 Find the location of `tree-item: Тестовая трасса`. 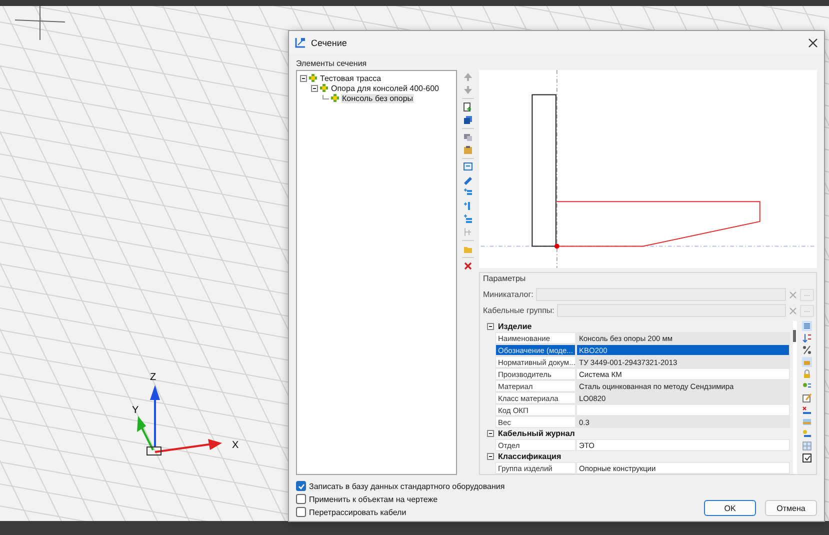

tree-item: Тестовая трасса is located at coordinates (350, 78).